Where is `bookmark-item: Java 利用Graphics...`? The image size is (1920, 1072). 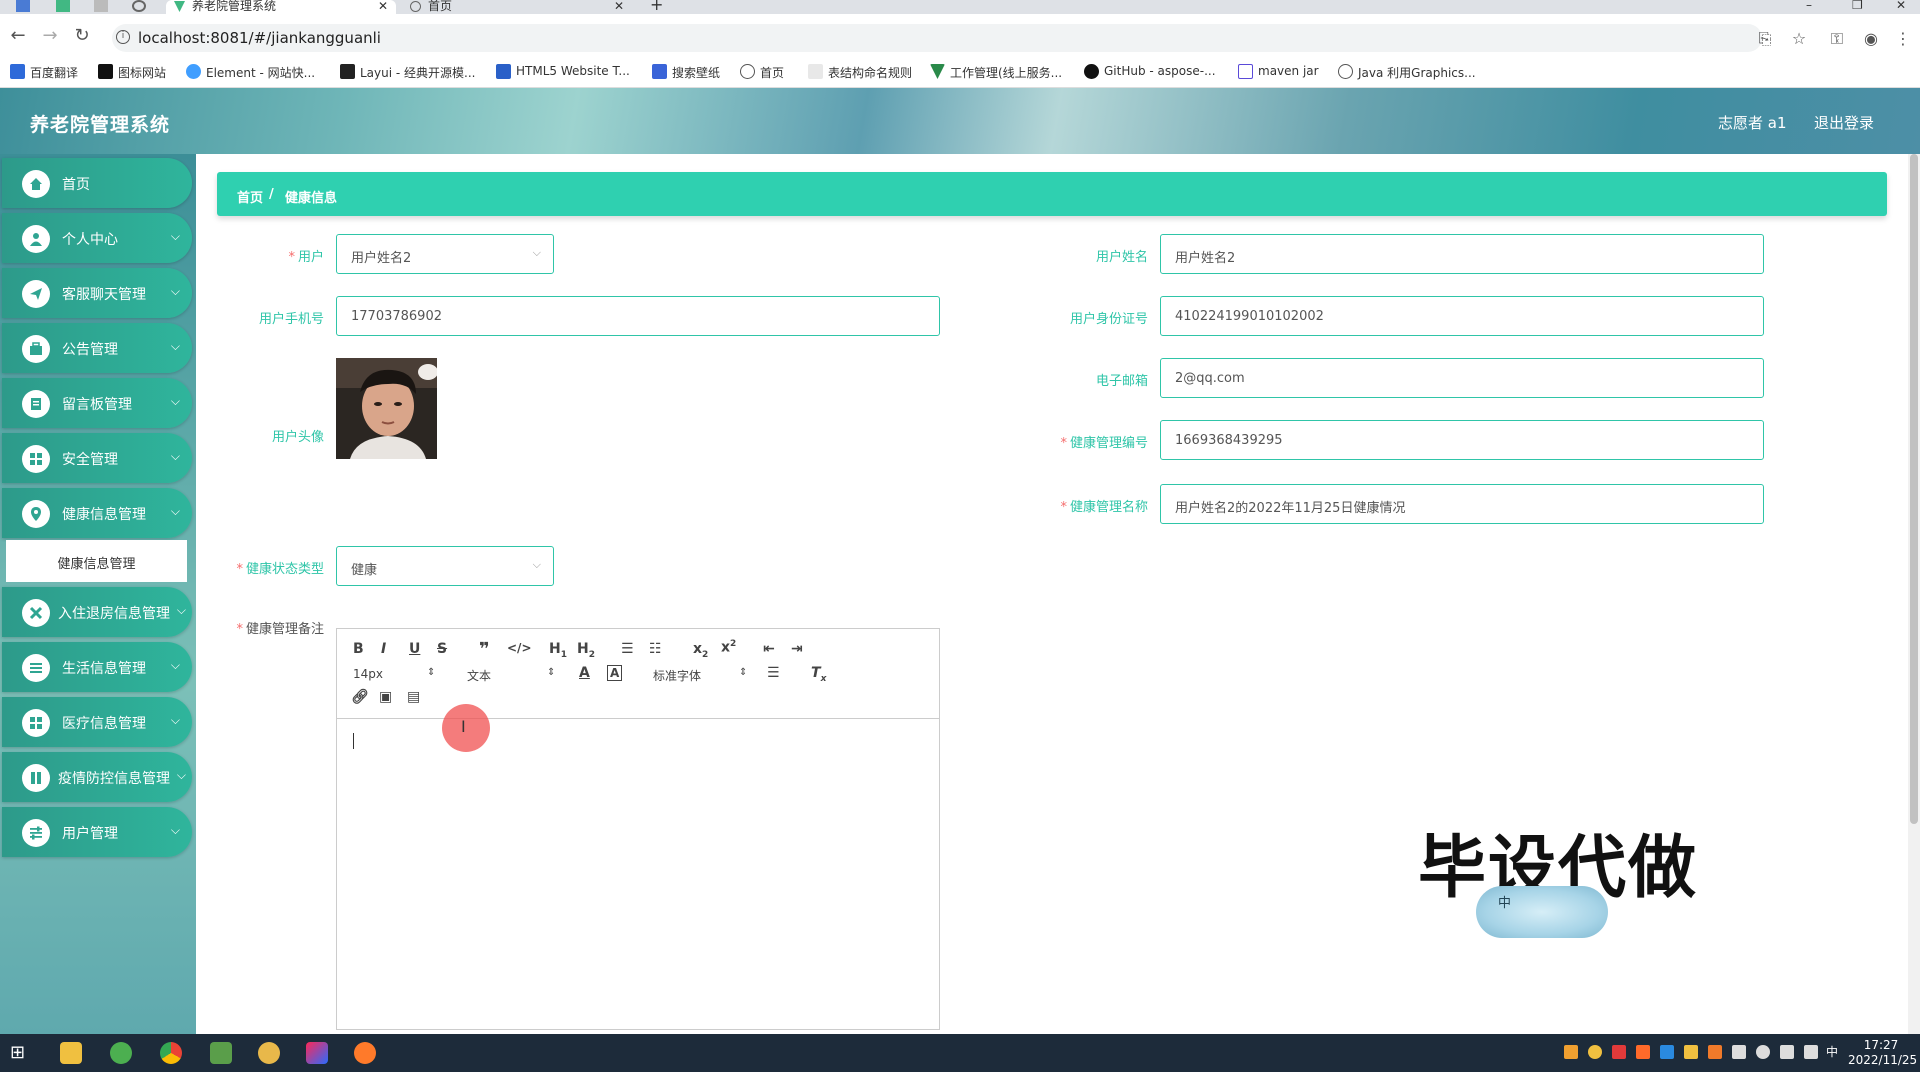
bookmark-item: Java 利用Graphics... is located at coordinates (1407, 72).